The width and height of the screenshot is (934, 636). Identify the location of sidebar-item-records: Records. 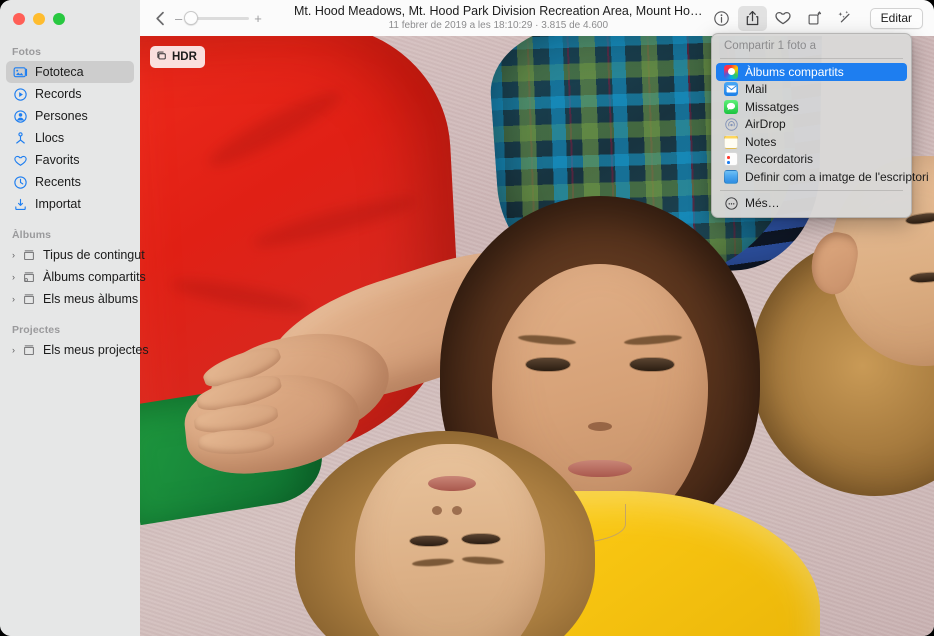
(70, 94).